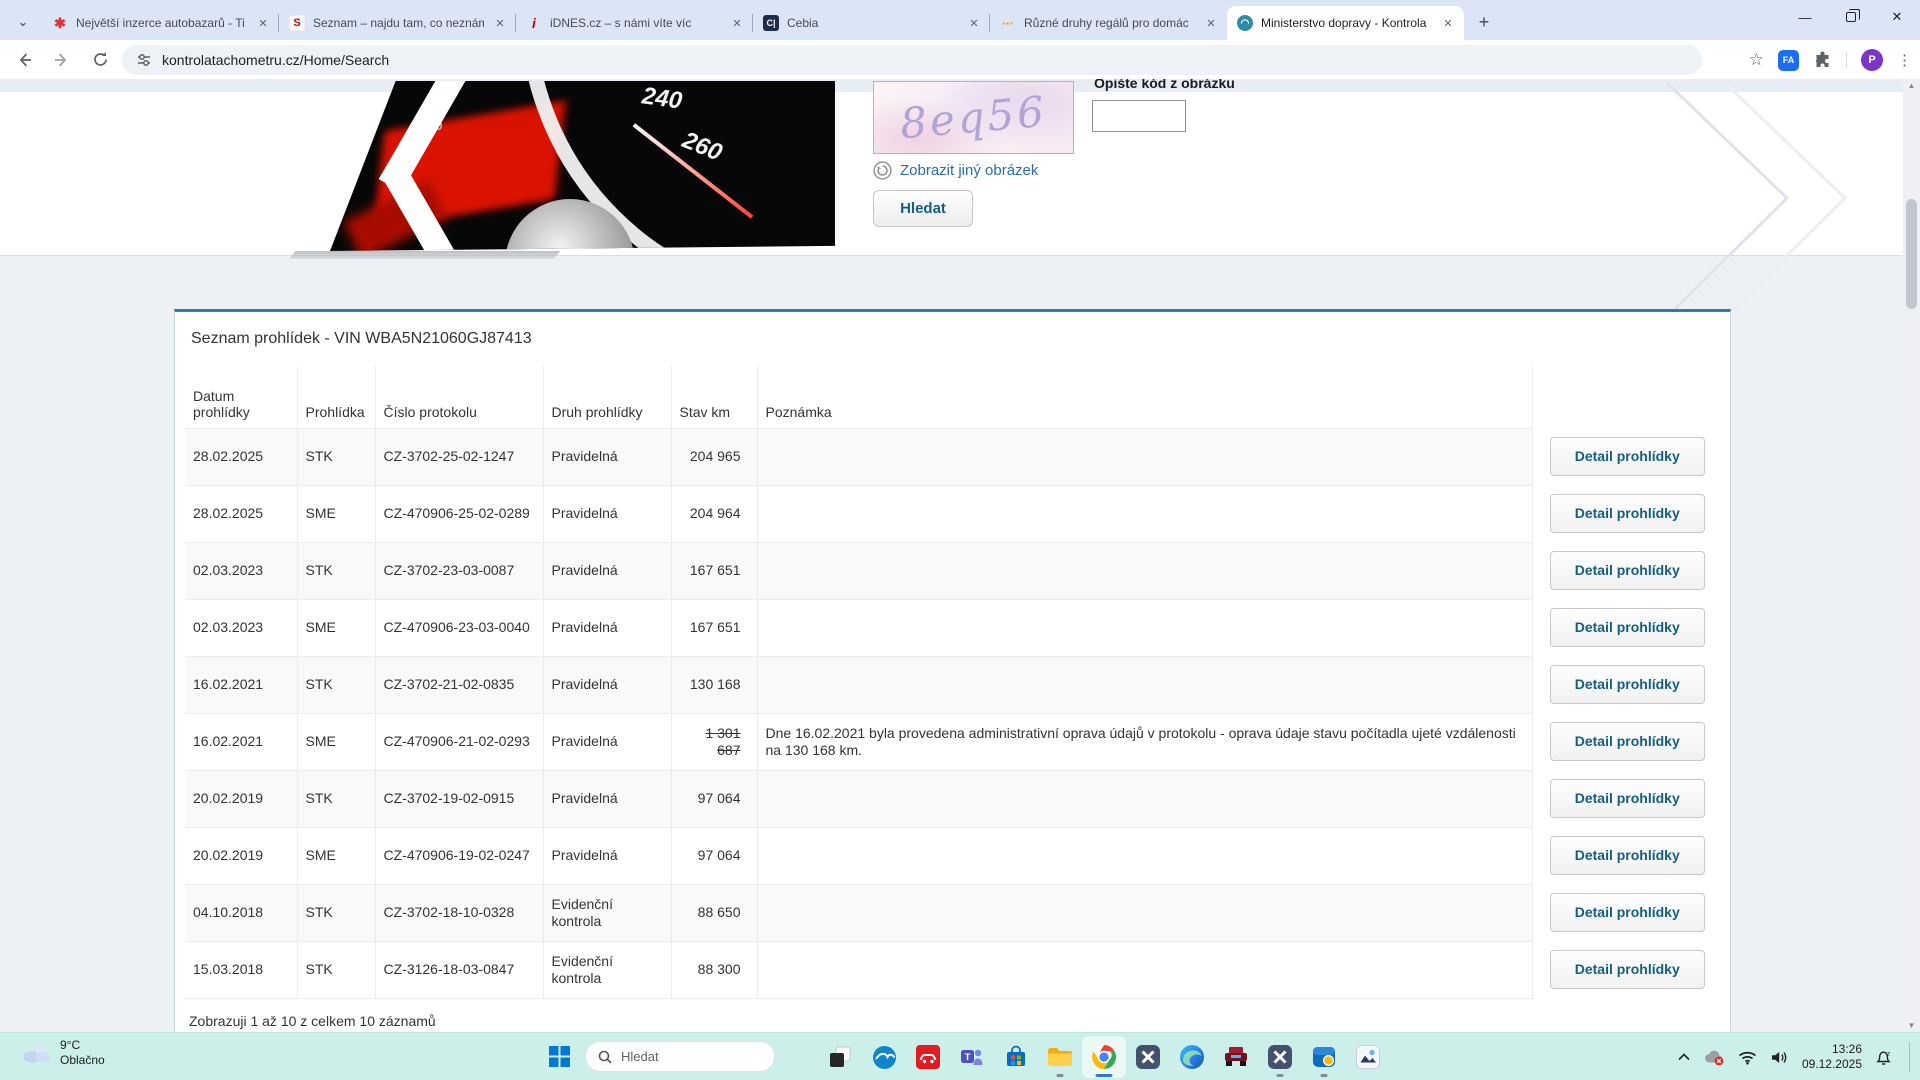 The image size is (1920, 1080). I want to click on tab-regaly: ▪▪▪ Různé druhy regálů pro domác ✕, so click(1108, 23).